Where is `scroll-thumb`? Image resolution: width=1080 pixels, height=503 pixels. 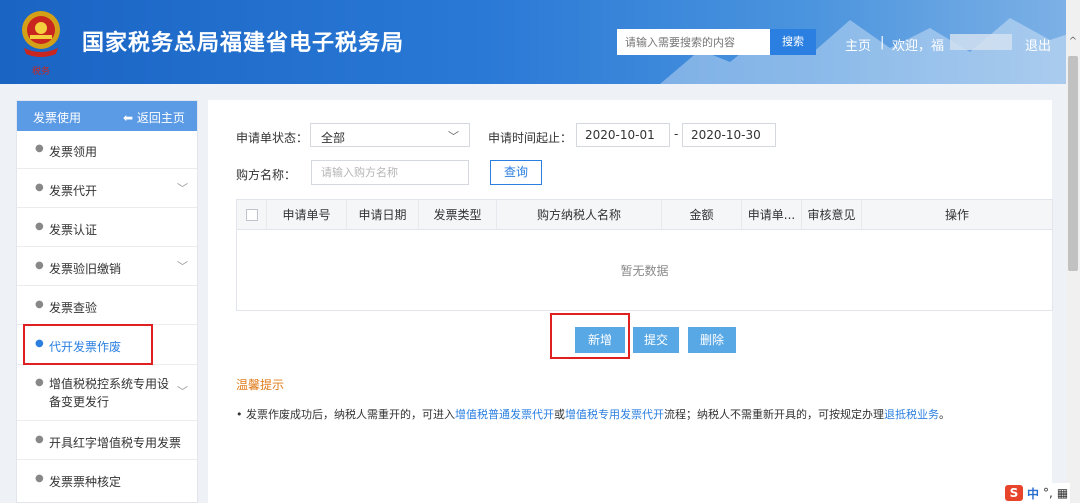
scroll-thumb is located at coordinates (1073, 163).